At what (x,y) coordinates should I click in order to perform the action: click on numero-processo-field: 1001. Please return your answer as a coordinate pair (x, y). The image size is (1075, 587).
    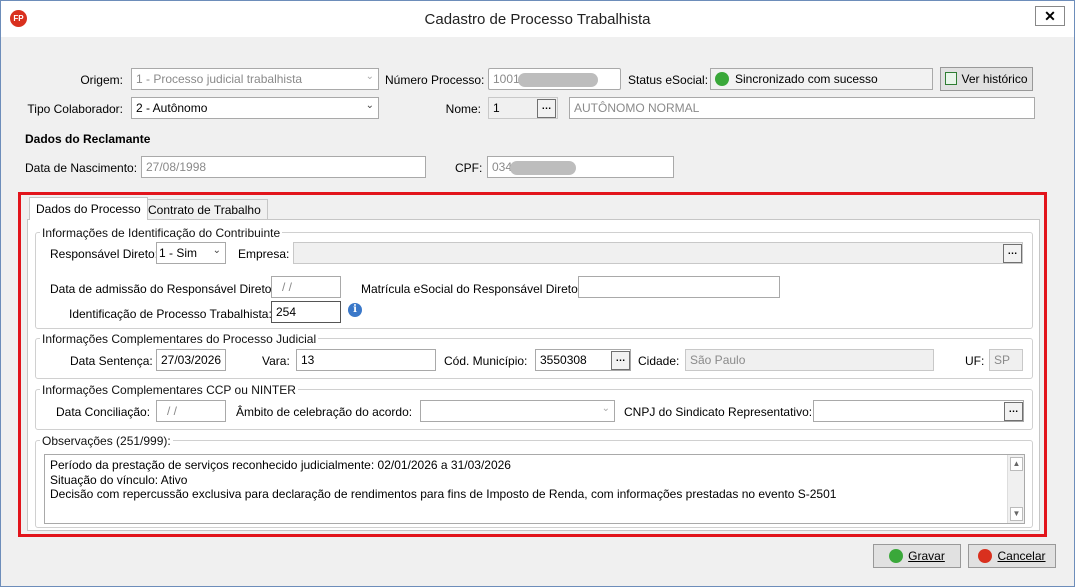
    Looking at the image, I should click on (554, 79).